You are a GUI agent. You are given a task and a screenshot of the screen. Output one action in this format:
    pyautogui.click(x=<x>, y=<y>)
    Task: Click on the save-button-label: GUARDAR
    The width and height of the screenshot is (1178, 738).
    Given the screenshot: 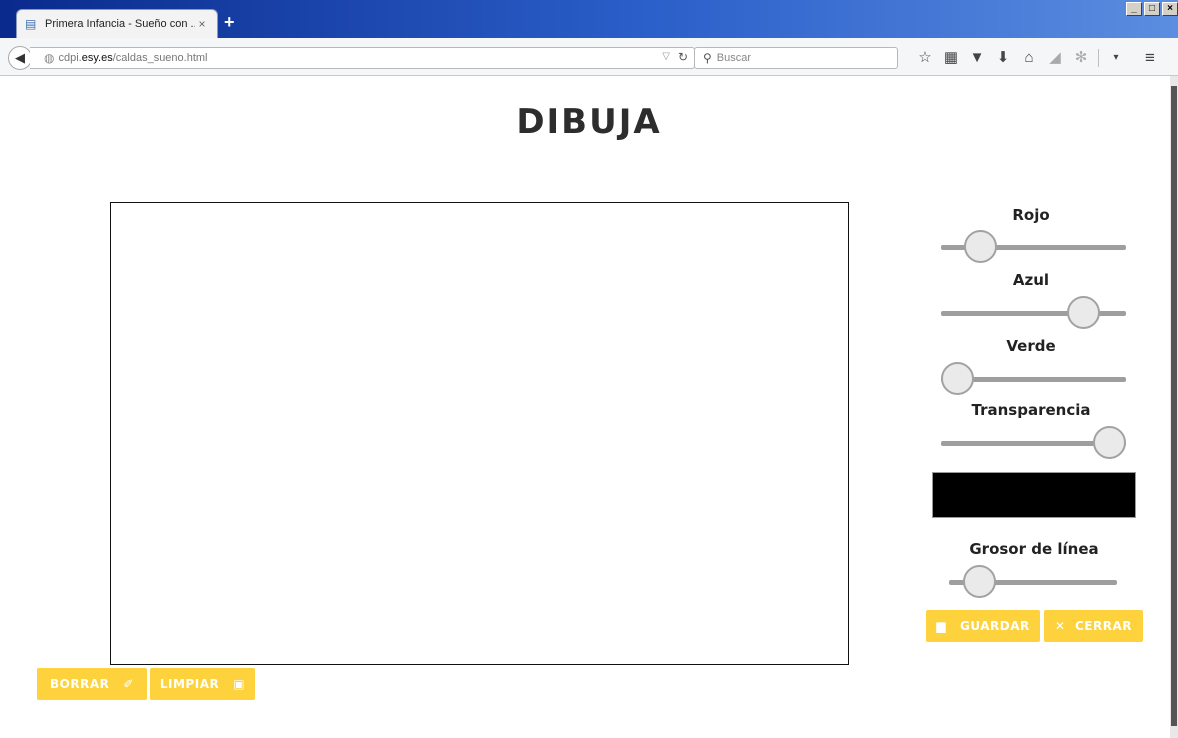 What is the action you would take?
    pyautogui.click(x=995, y=626)
    